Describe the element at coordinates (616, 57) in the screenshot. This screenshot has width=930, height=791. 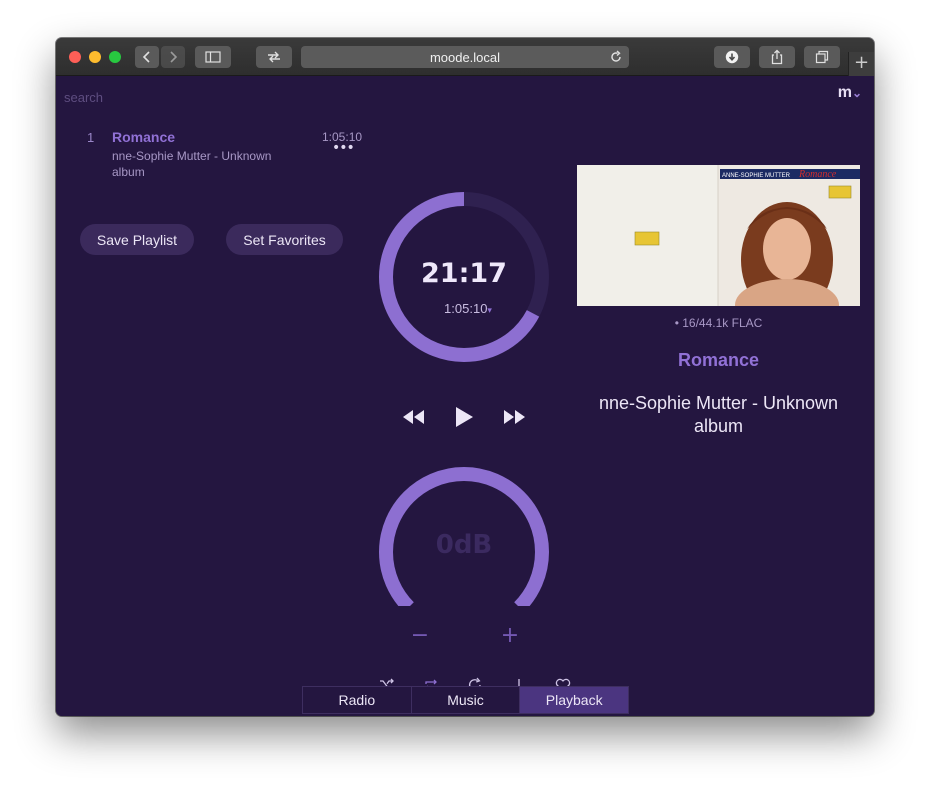
I see `reload-icon` at that location.